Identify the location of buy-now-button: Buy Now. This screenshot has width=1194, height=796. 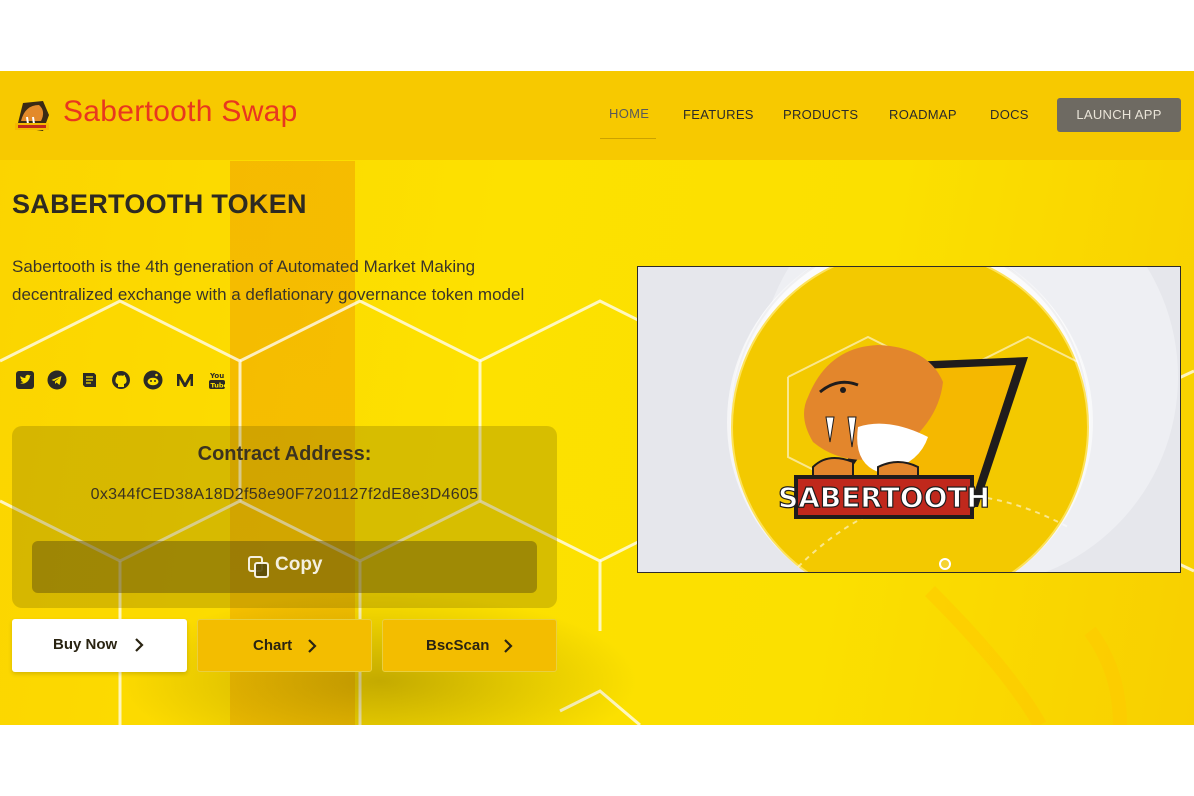
(99, 645).